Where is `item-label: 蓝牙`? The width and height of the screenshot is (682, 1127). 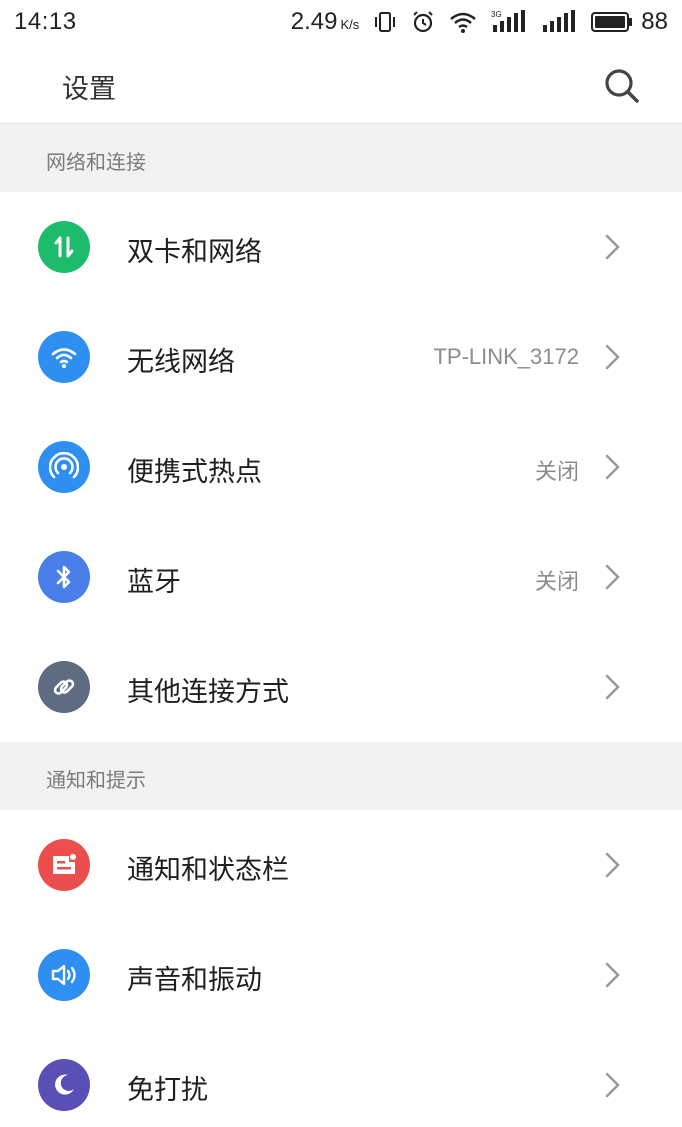 item-label: 蓝牙 is located at coordinates (154, 582).